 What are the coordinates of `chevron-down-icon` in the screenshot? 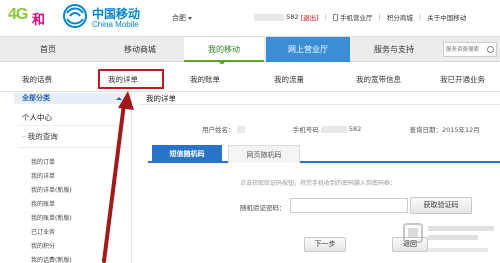 It's located at (190, 18).